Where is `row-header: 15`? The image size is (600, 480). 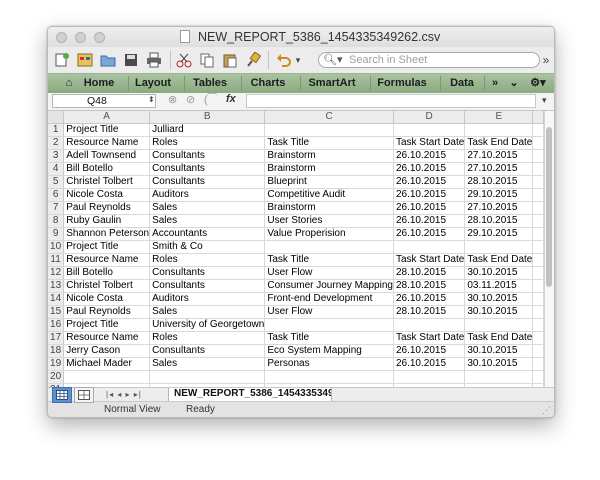 row-header: 15 is located at coordinates (56, 312).